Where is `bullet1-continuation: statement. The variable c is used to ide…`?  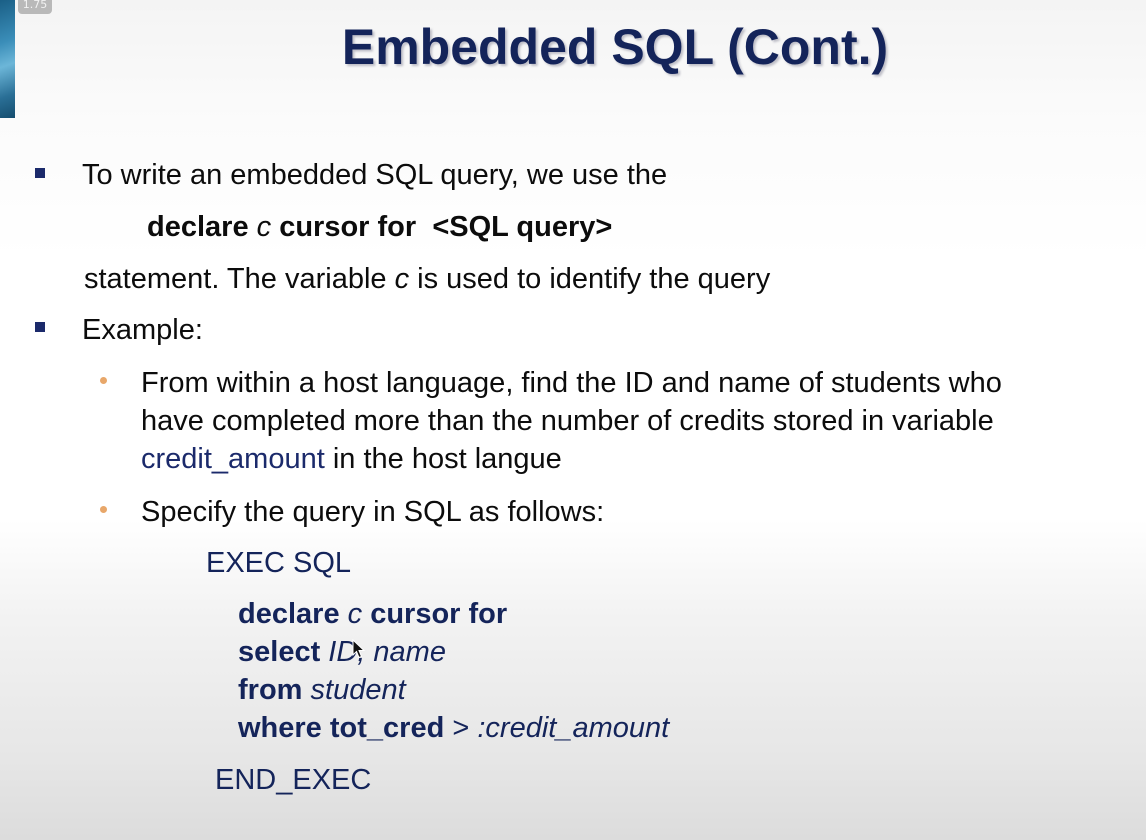 bullet1-continuation: statement. The variable c is used to ide… is located at coordinates (427, 279).